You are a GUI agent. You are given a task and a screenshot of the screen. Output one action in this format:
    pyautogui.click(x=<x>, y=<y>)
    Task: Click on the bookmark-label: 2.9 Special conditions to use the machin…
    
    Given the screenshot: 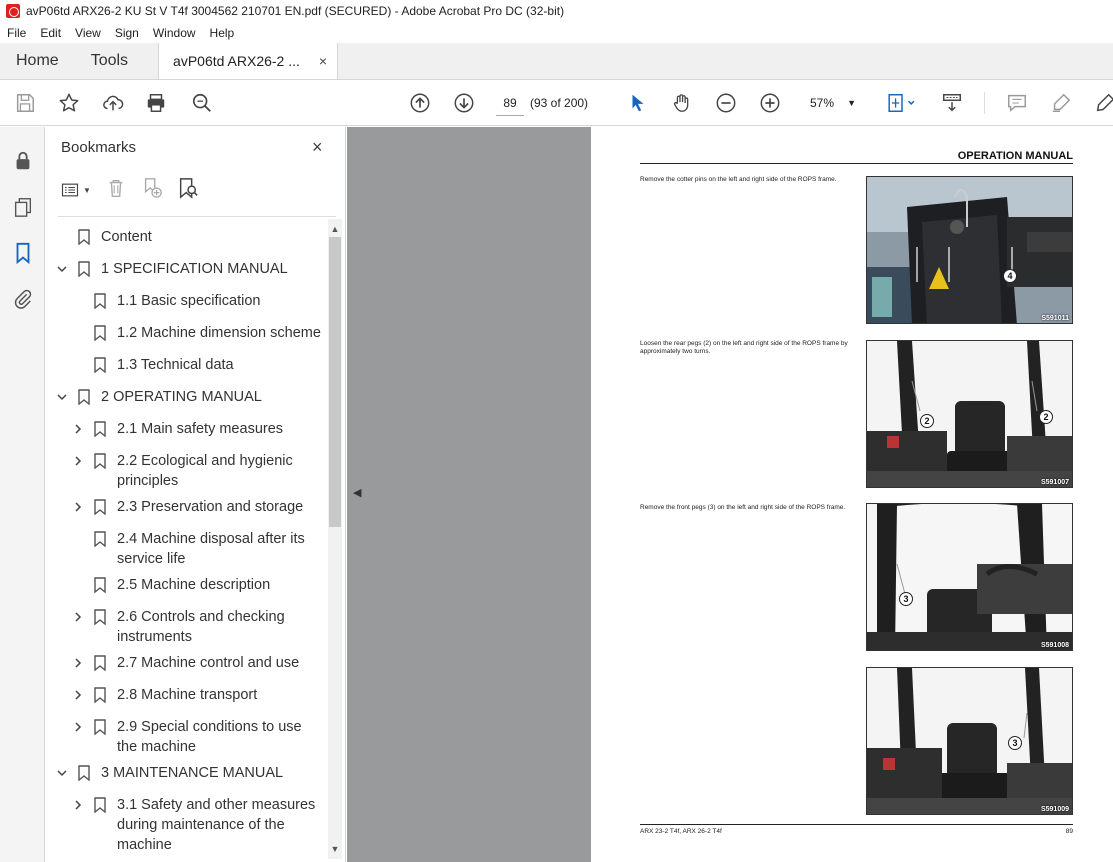 What is the action you would take?
    pyautogui.click(x=209, y=737)
    